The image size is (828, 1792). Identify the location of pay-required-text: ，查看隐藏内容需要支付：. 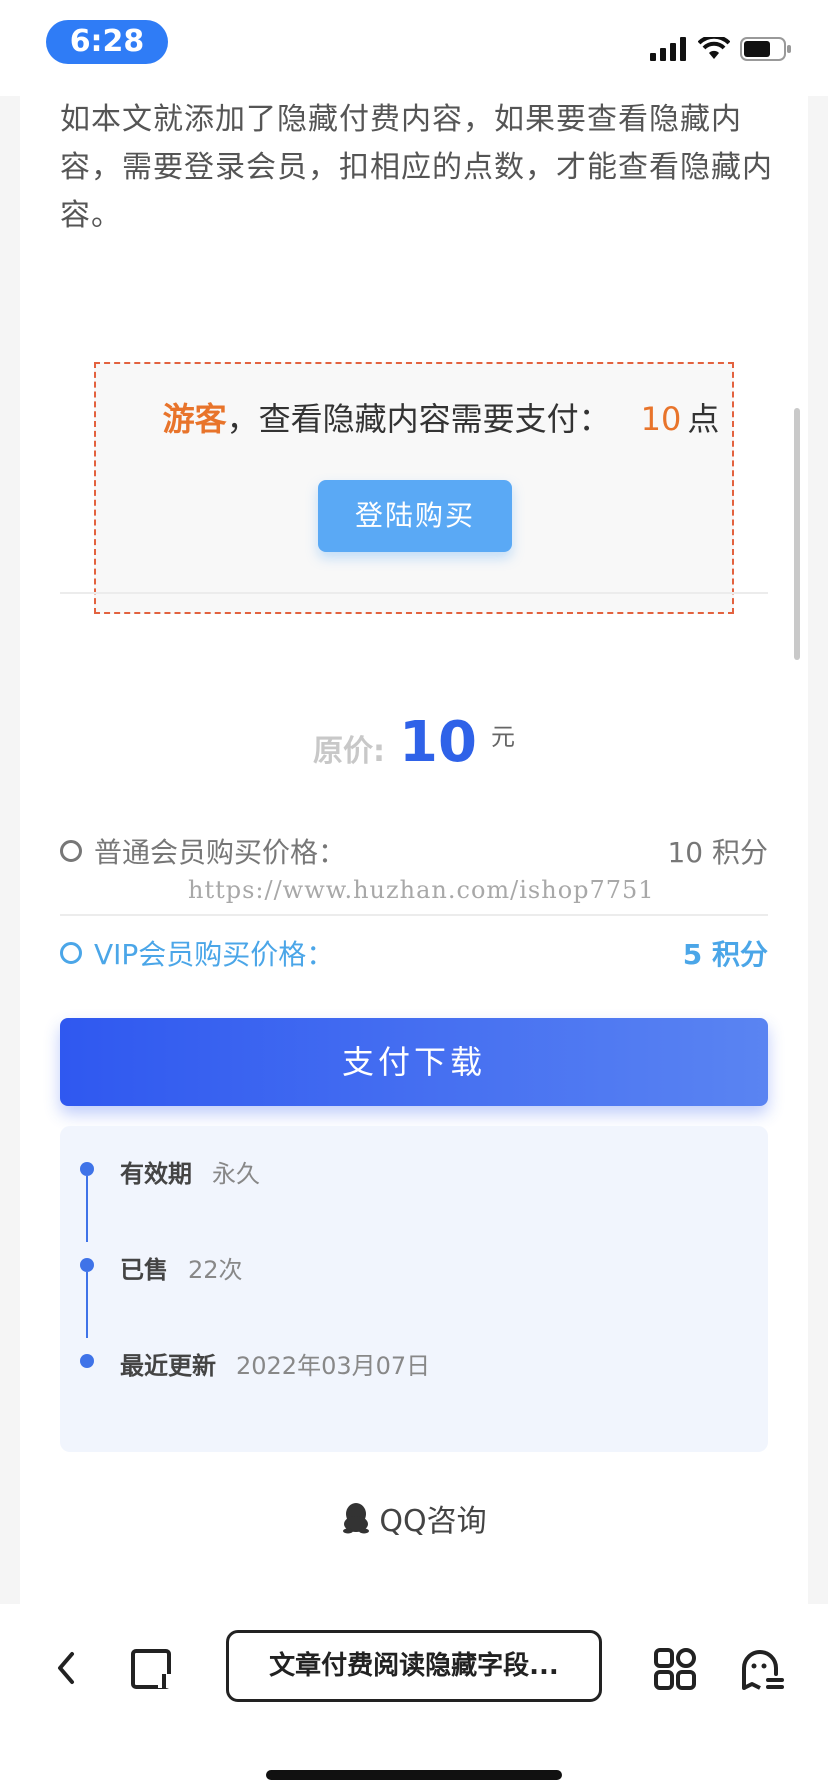
(418, 419).